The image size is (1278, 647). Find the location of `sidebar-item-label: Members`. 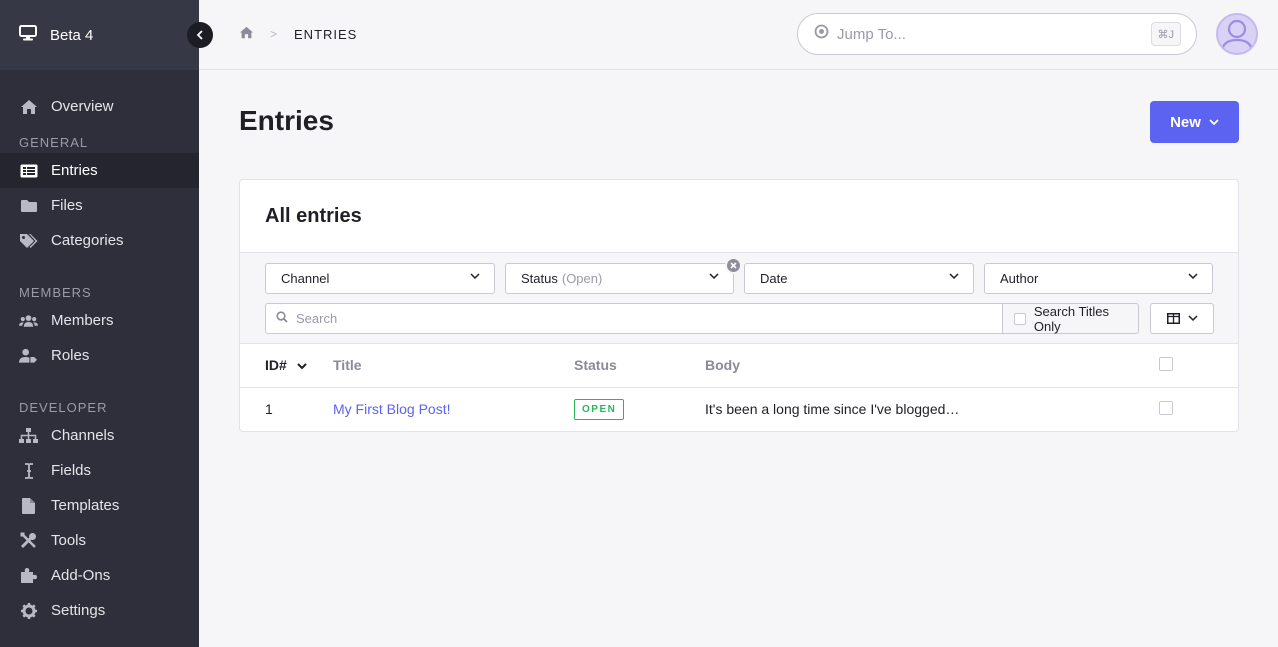

sidebar-item-label: Members is located at coordinates (82, 320).